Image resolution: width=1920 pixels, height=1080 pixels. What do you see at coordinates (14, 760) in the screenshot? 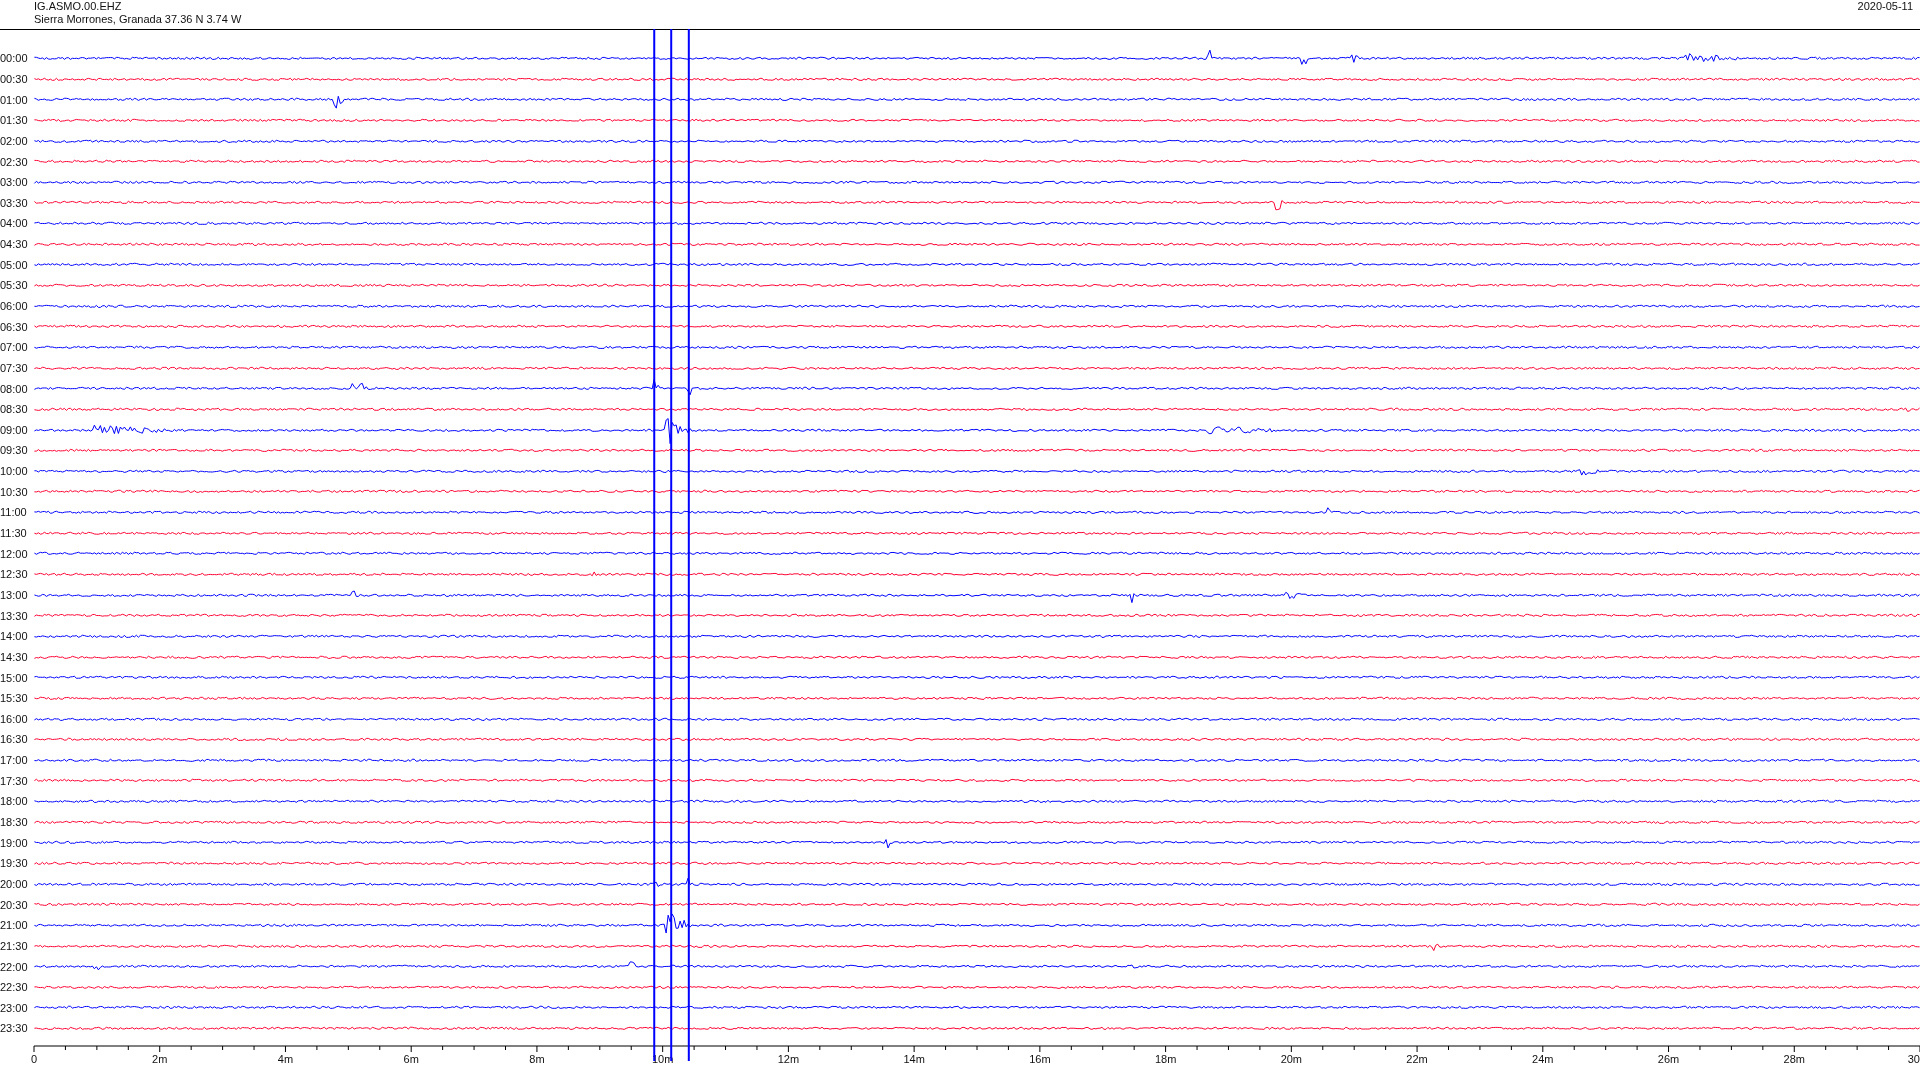
I see `time-label: 17:00` at bounding box center [14, 760].